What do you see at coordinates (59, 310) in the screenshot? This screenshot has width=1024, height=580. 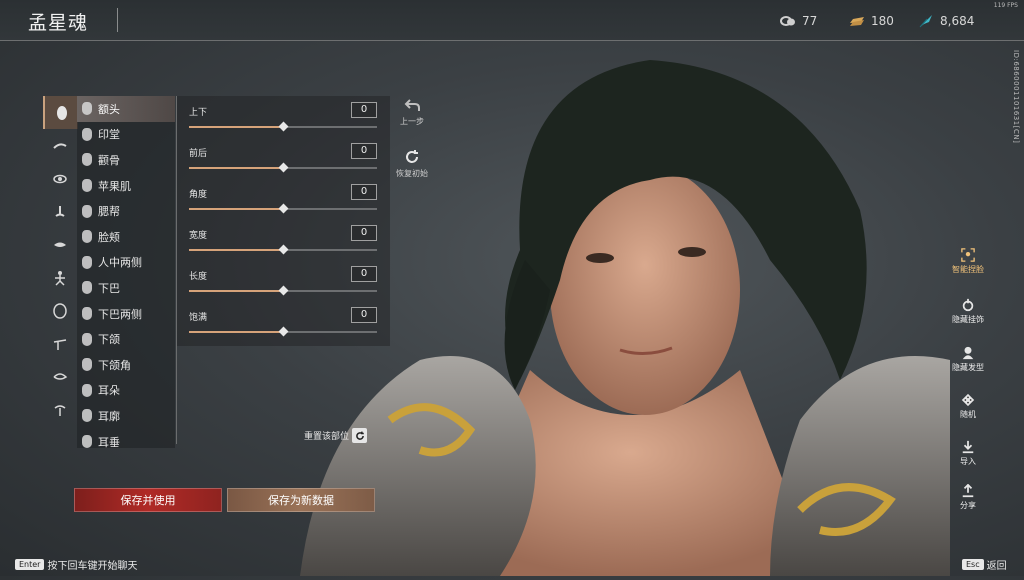 I see `head-shape-icon` at bounding box center [59, 310].